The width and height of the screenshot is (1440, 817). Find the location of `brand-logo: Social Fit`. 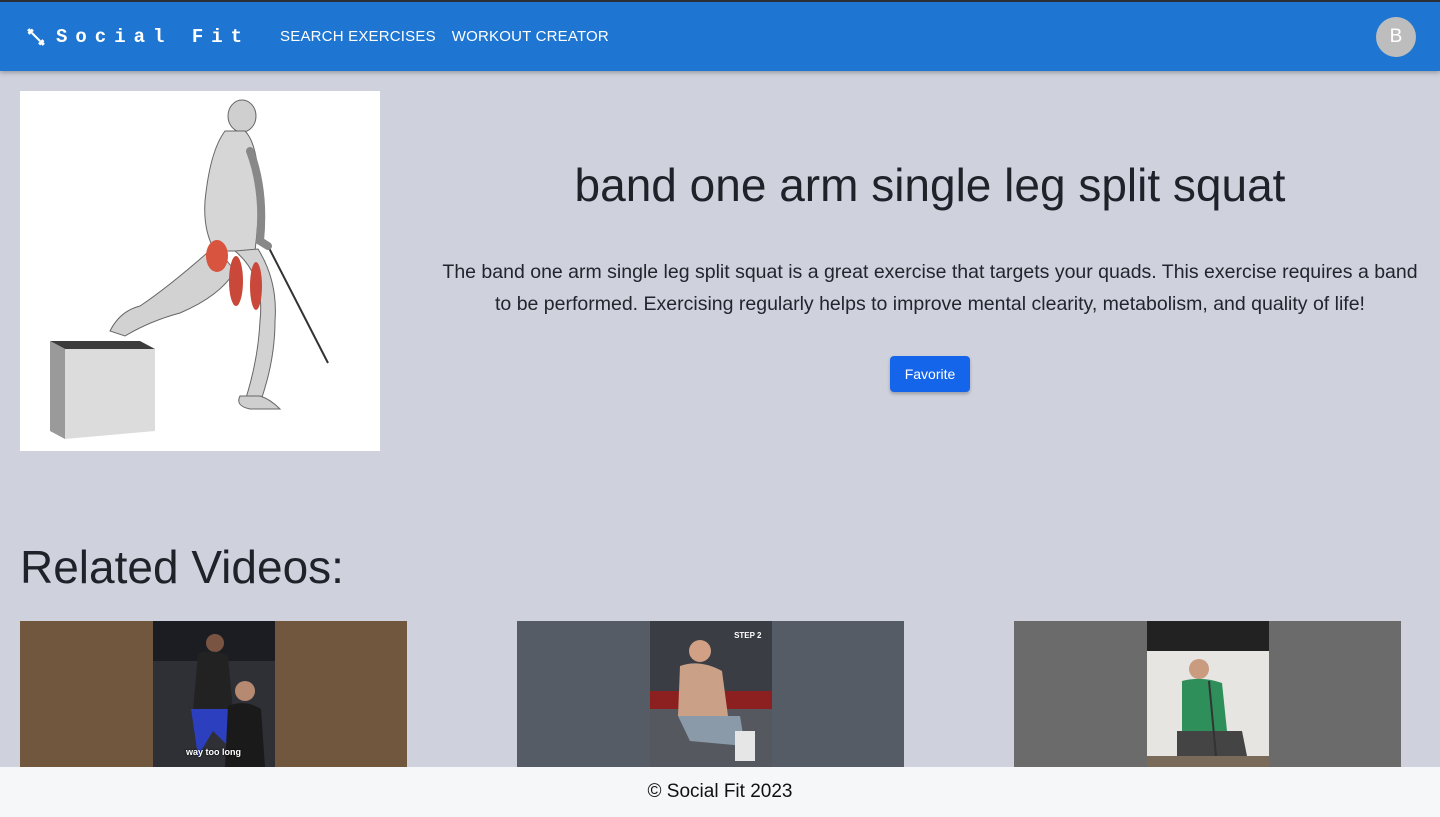

brand-logo: Social Fit is located at coordinates (137, 37).